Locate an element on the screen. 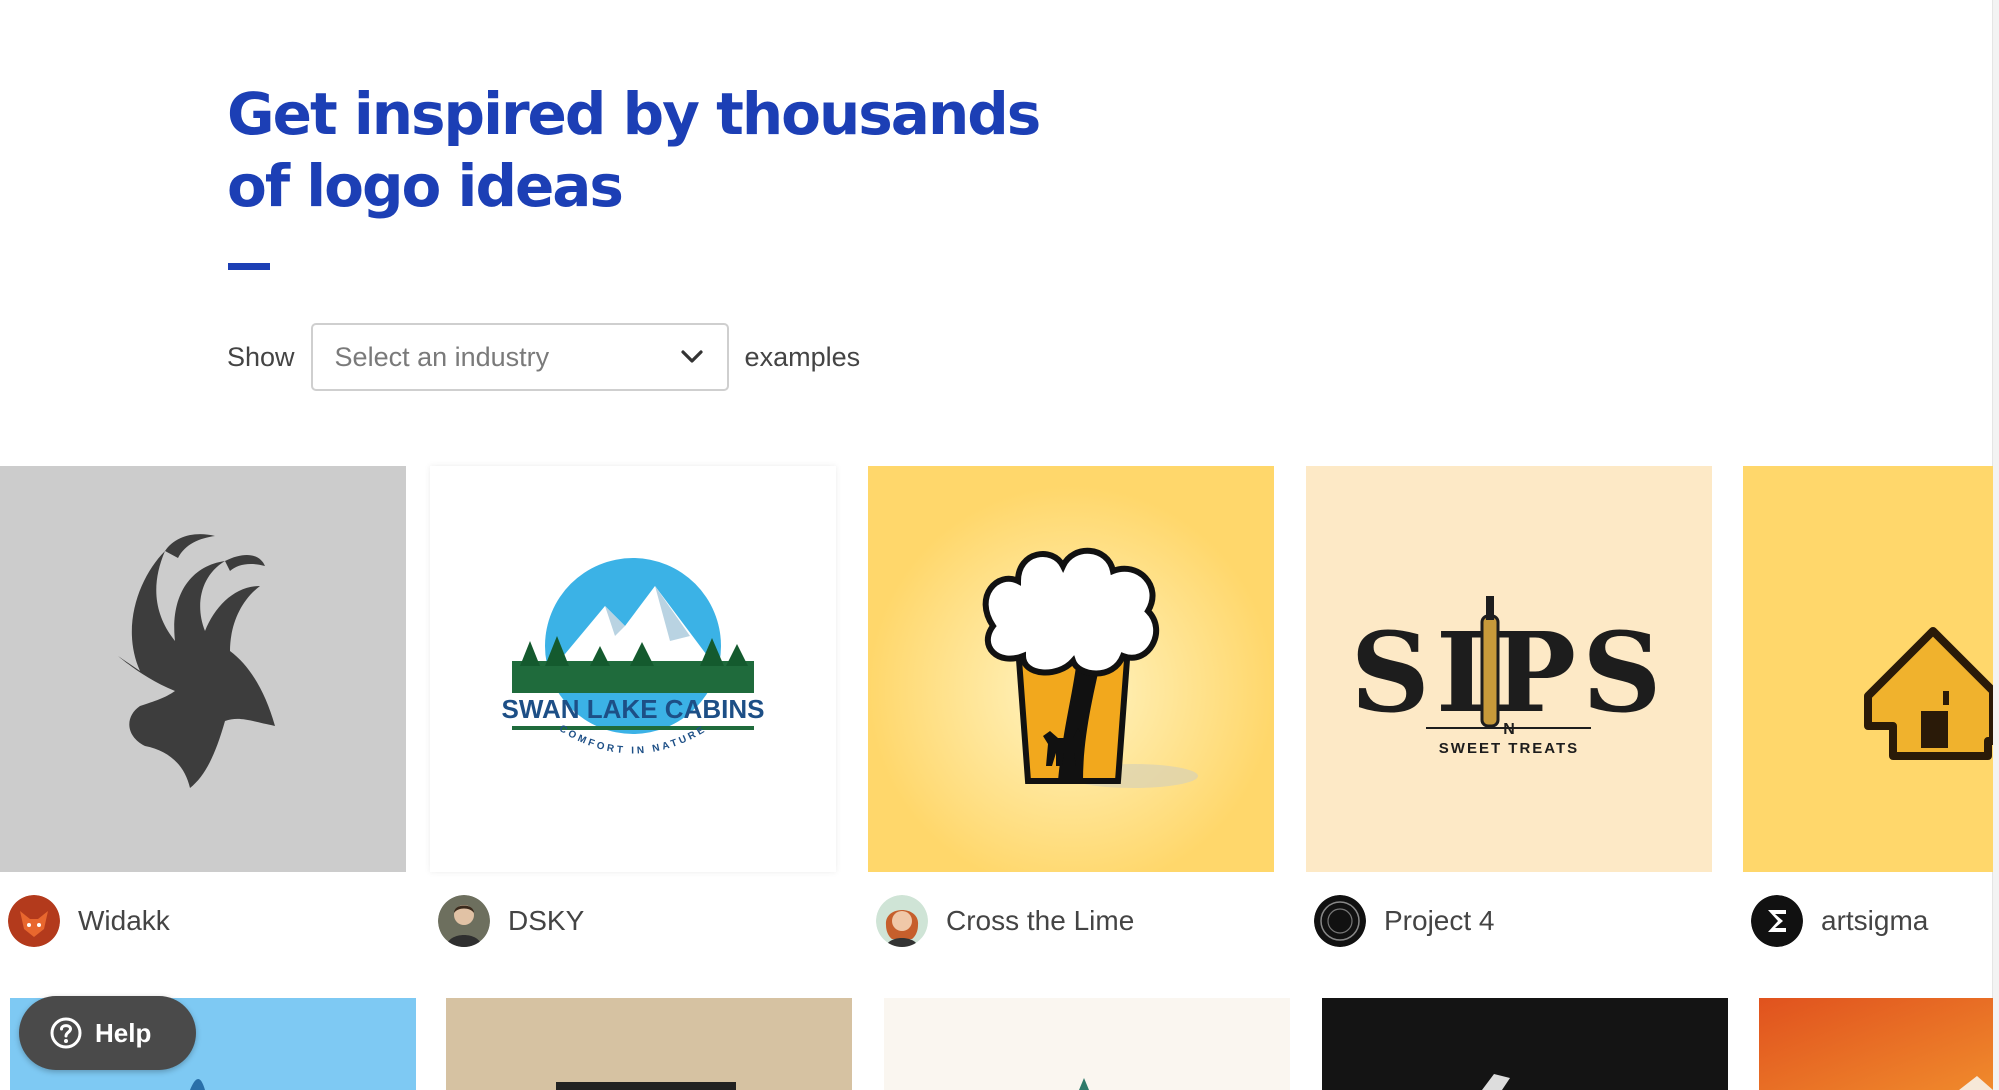 The image size is (1999, 1090). industry-filter: Show Select an industry examples is located at coordinates (543, 357).